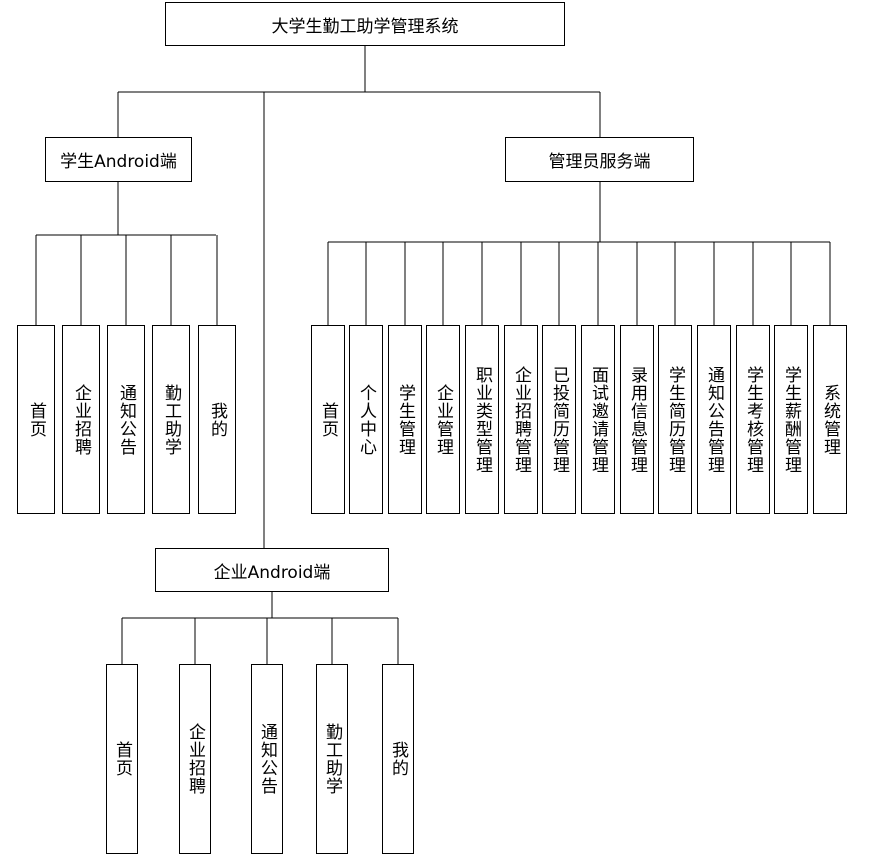 The image size is (879, 858). I want to click on root-node: 大学生勤工助学管理系统, so click(365, 24).